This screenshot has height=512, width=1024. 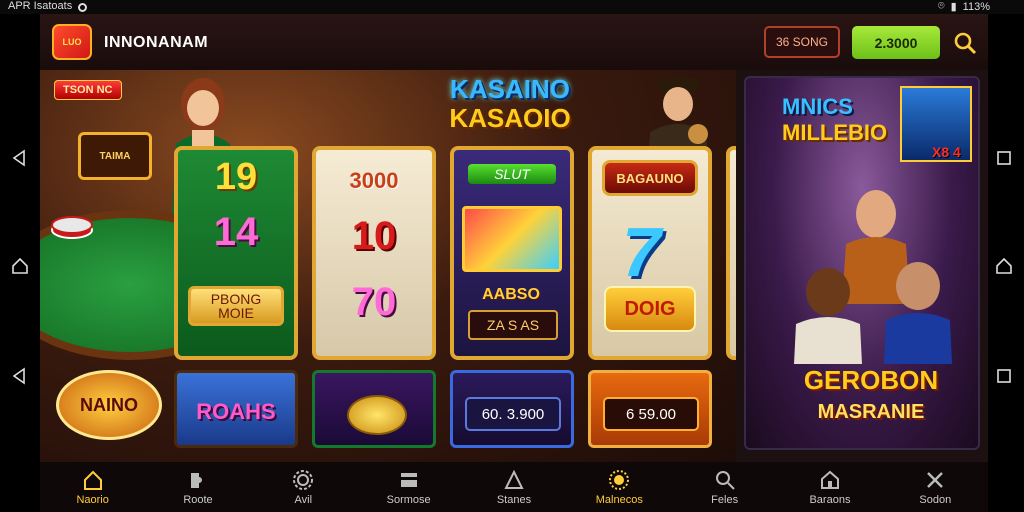 I want to click on casino-logo: NAINO, so click(x=109, y=405).